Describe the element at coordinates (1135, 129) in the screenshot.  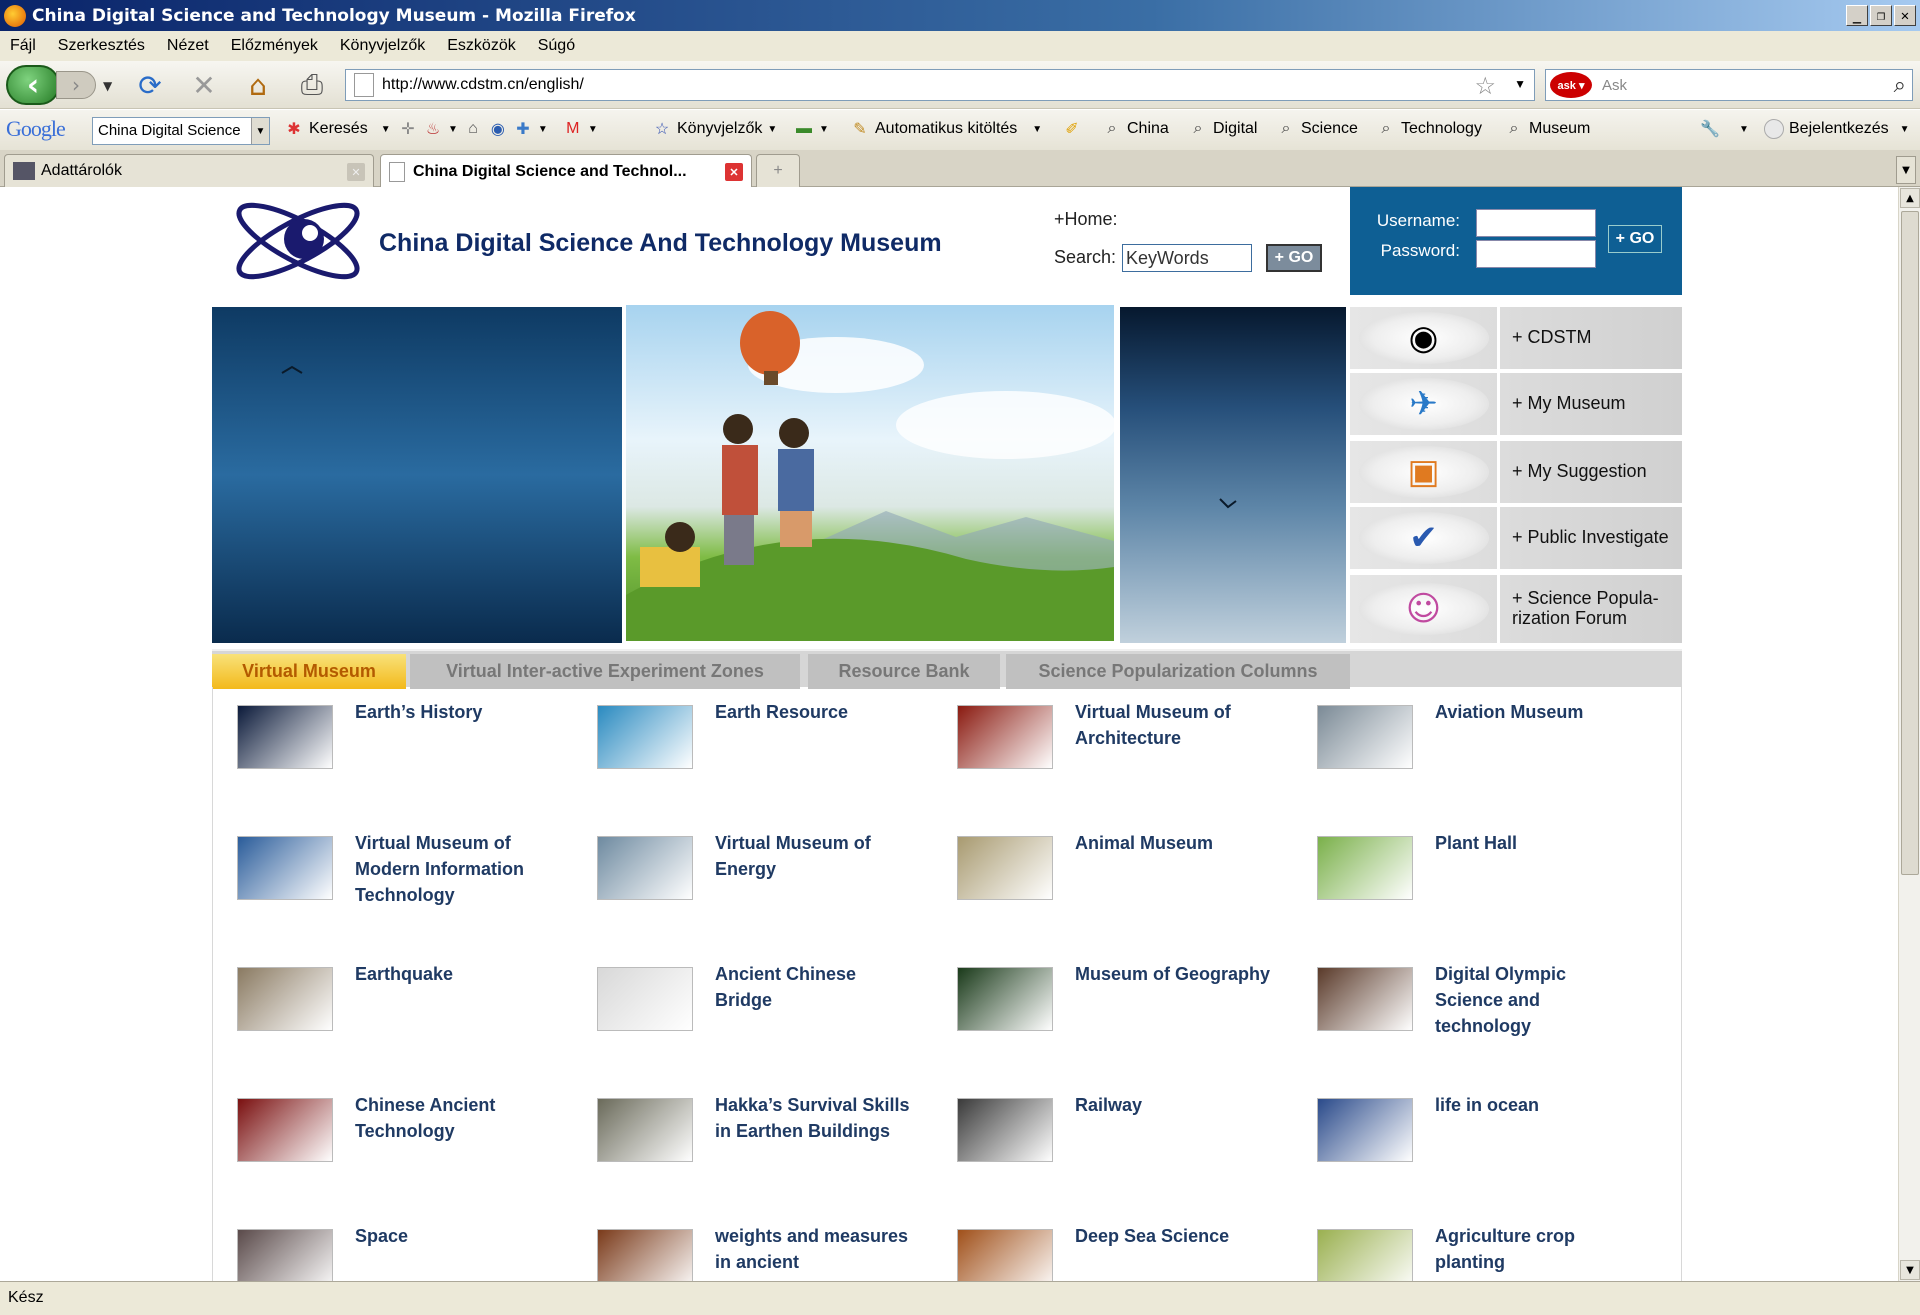
I see `term-china: ⌕ China` at that location.